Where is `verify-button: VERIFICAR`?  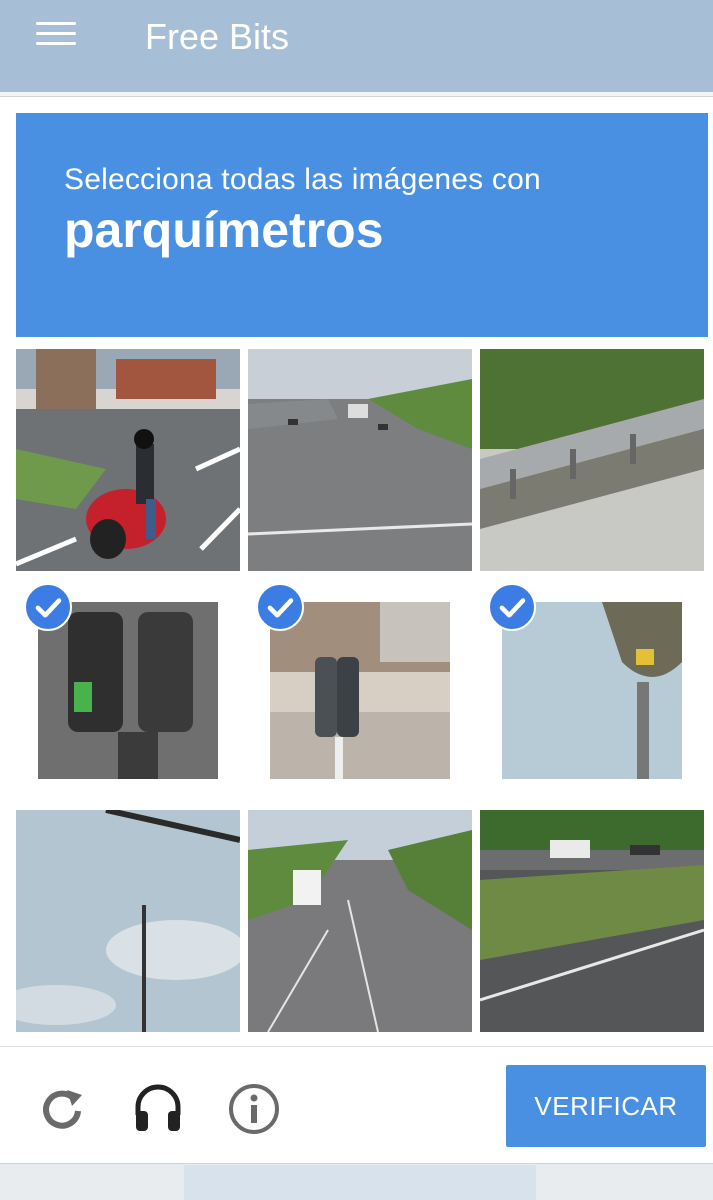 verify-button: VERIFICAR is located at coordinates (606, 1106).